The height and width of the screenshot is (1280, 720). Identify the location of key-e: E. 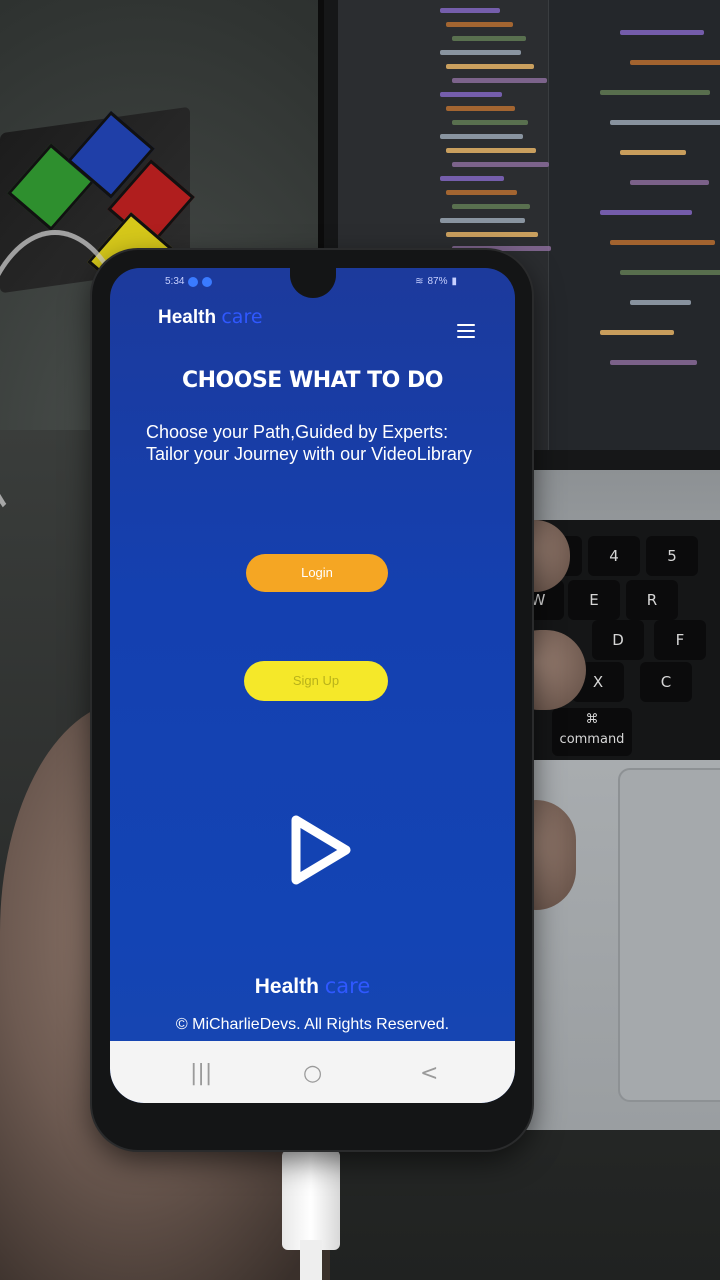
(594, 600).